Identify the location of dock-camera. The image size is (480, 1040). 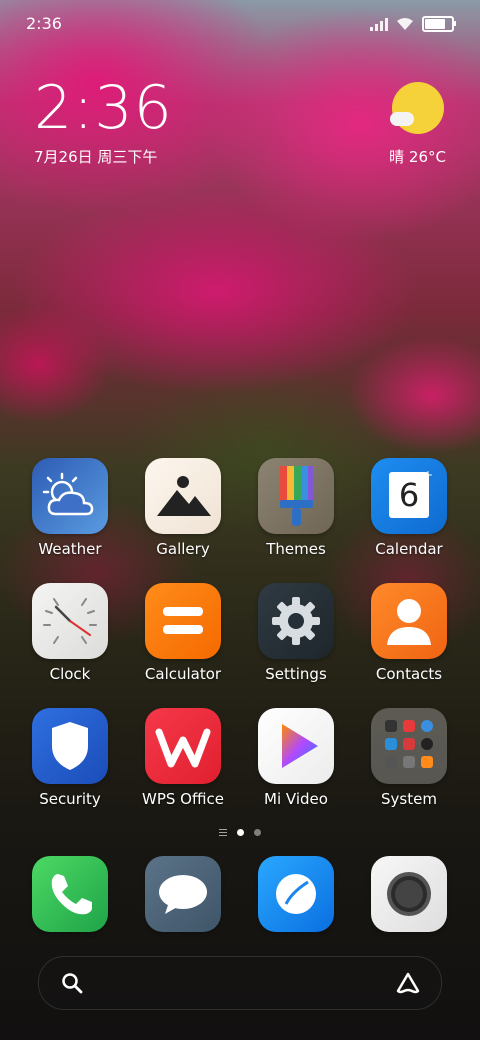
(409, 894).